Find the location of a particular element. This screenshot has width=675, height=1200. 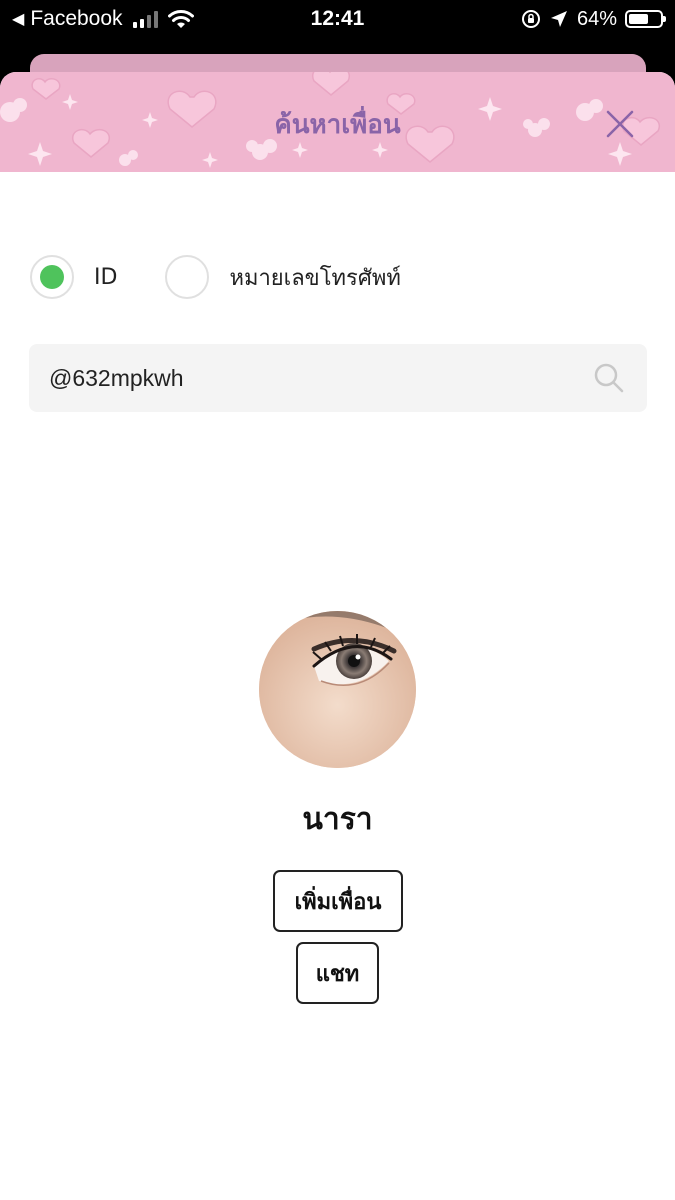

radio-id is located at coordinates (52, 277).